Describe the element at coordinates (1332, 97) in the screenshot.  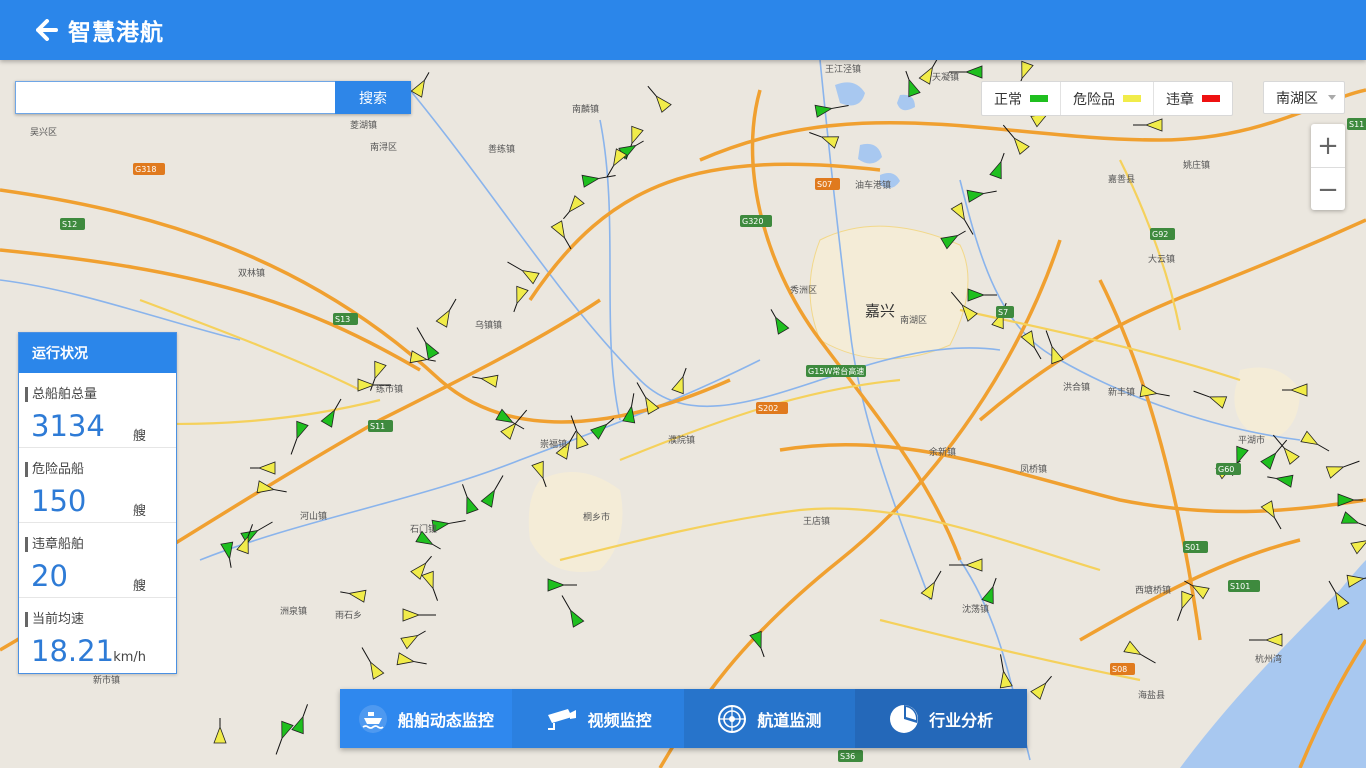
I see `chevron-down-icon` at that location.